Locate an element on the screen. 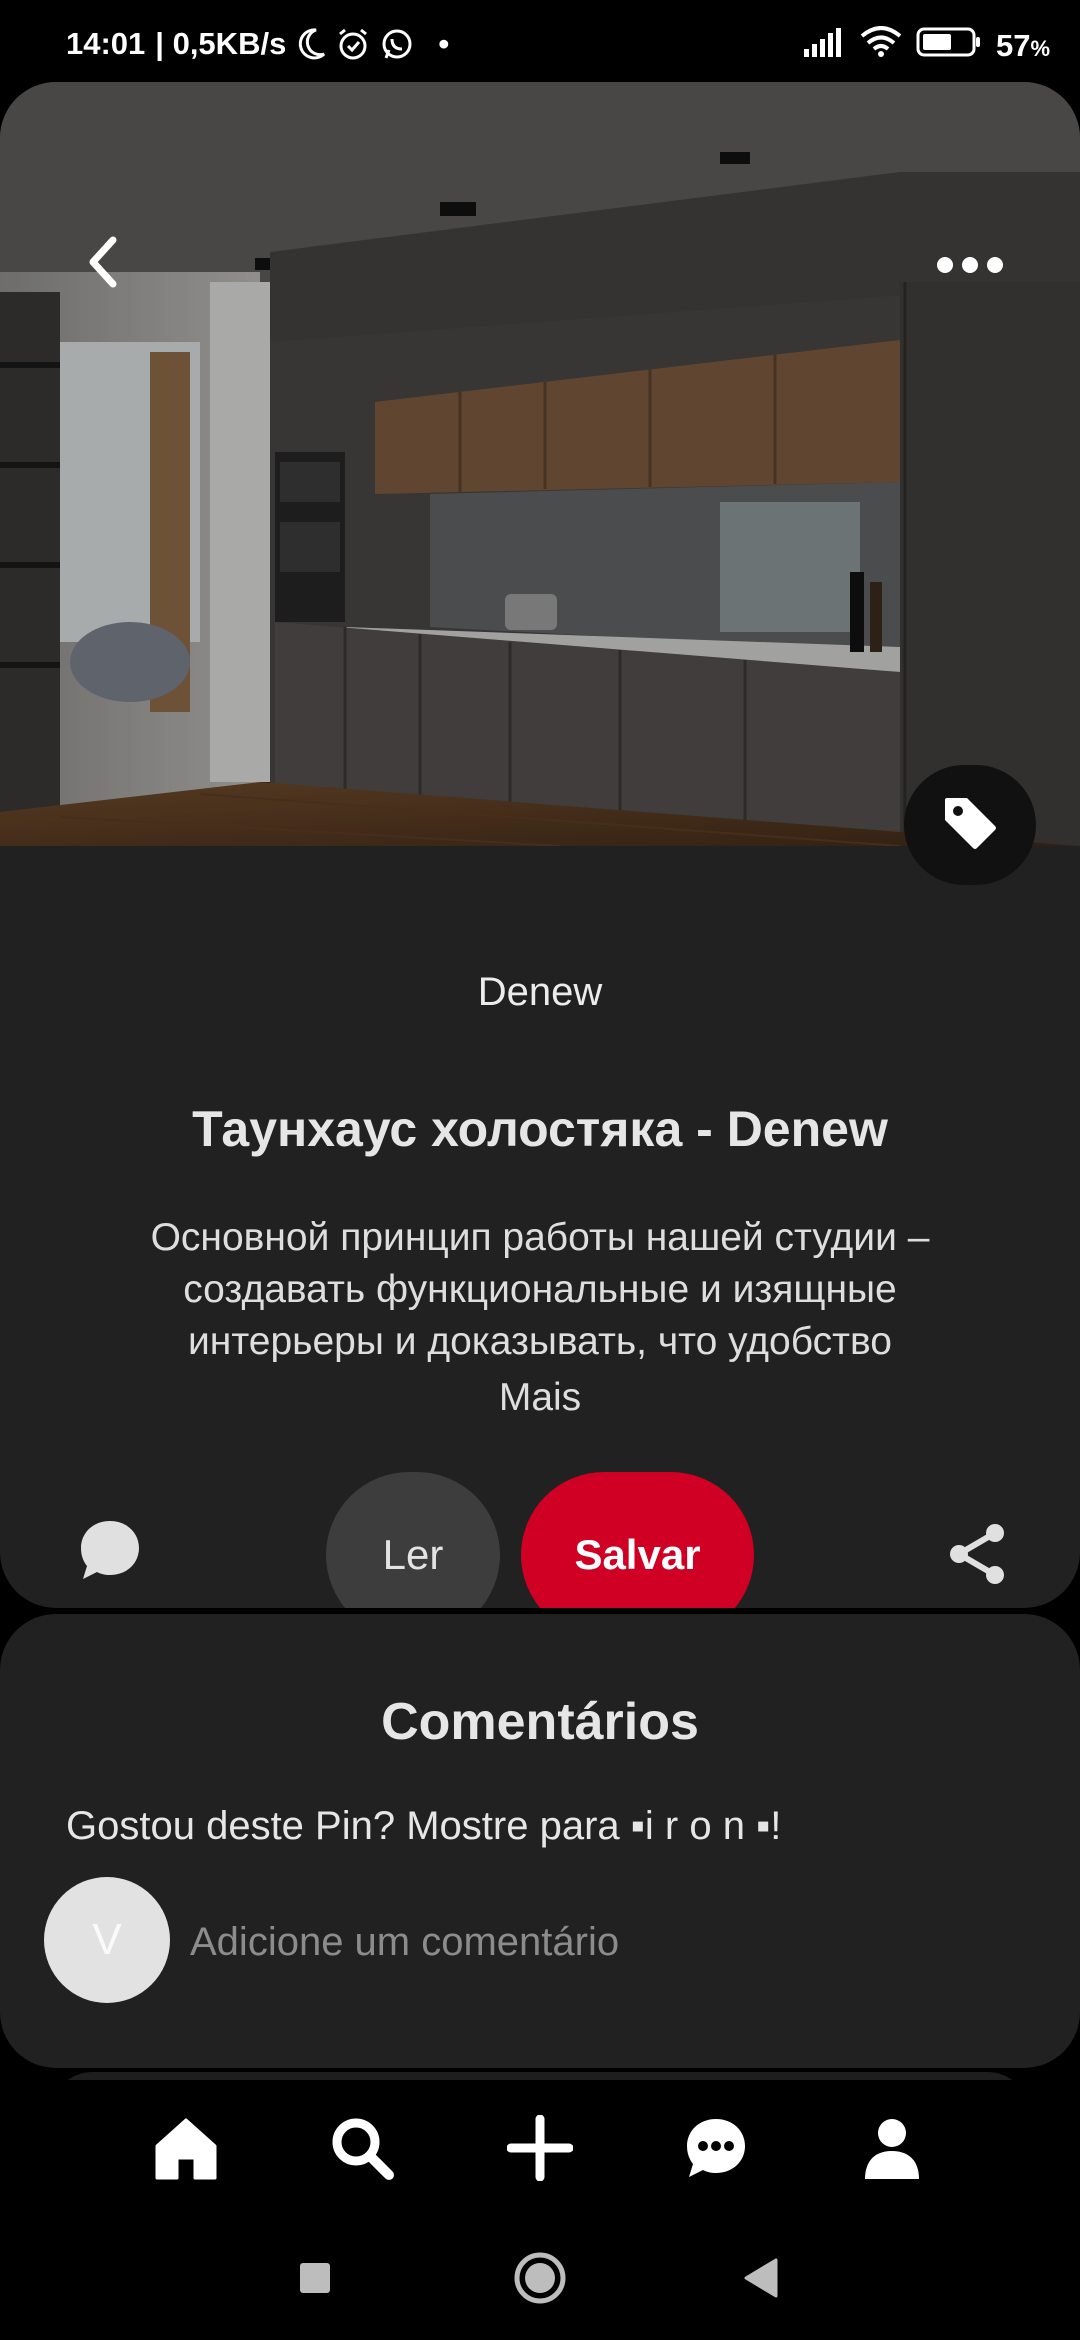  search-icon is located at coordinates (362, 2150).